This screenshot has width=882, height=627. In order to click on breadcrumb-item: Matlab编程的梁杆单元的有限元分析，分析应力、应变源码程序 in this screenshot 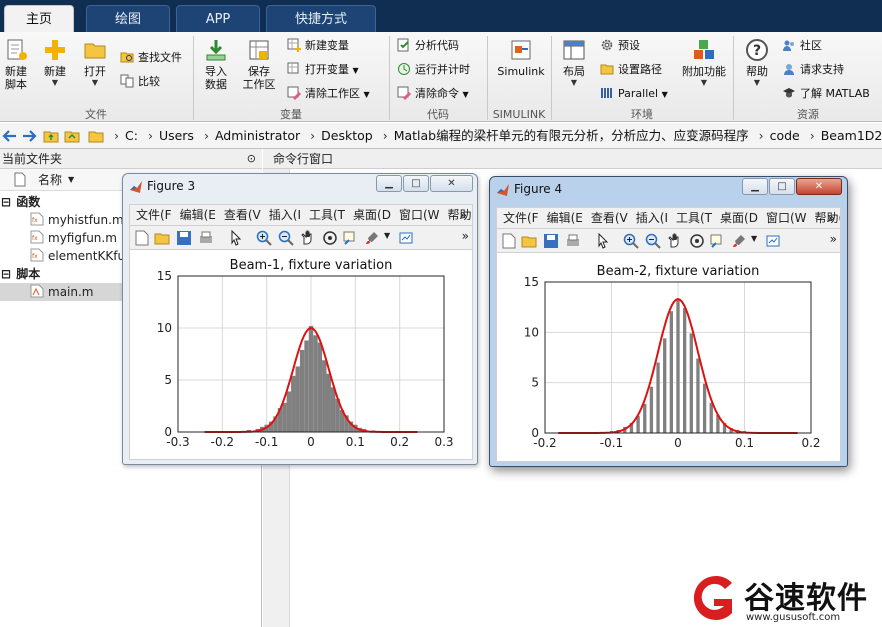, I will do `click(571, 135)`.